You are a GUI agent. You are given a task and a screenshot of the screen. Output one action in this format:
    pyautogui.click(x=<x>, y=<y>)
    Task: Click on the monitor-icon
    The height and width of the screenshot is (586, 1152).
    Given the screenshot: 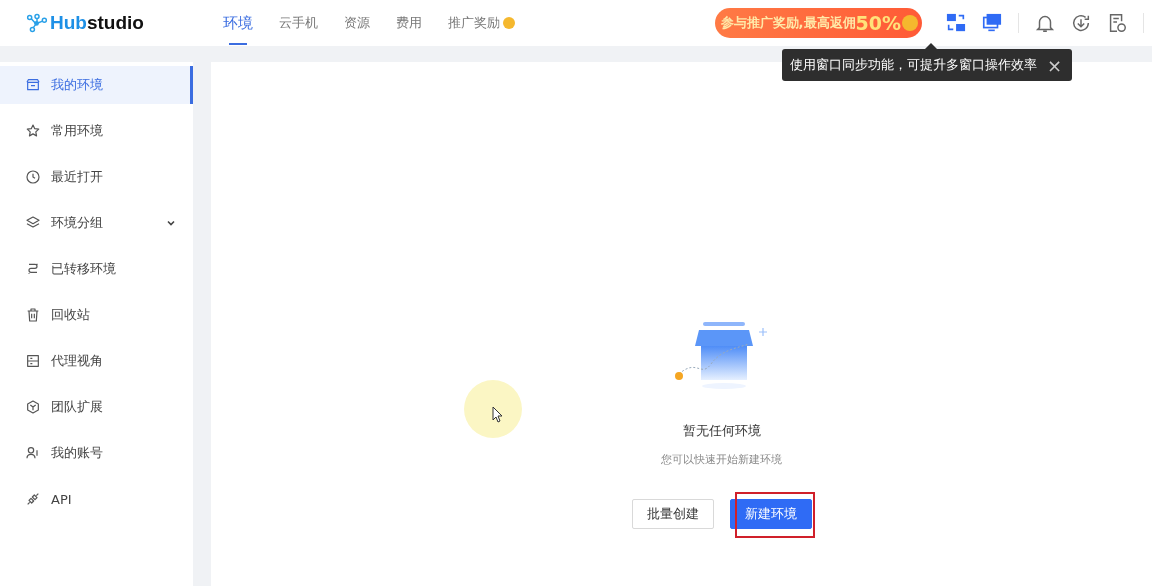 What is the action you would take?
    pyautogui.click(x=992, y=23)
    